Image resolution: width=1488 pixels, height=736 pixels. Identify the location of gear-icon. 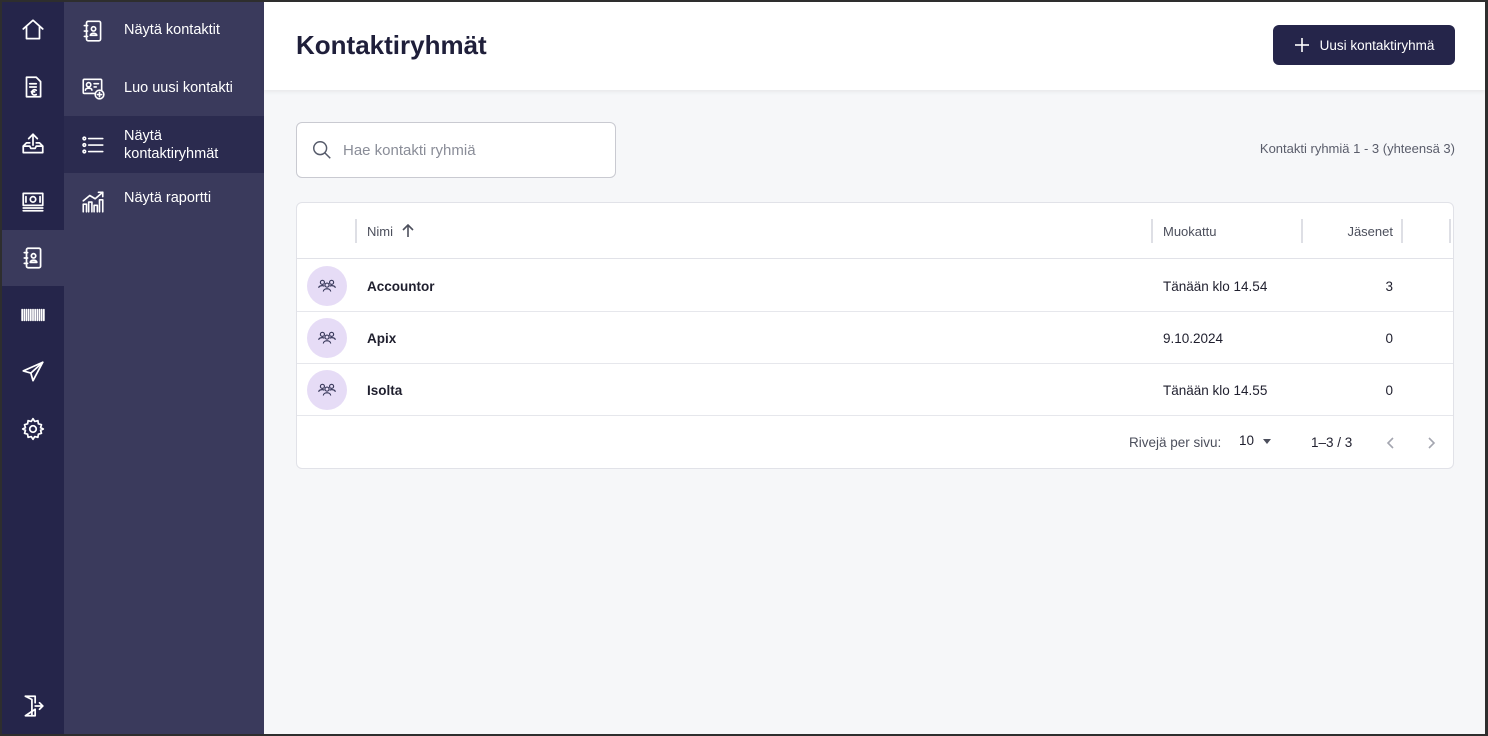
(33, 429).